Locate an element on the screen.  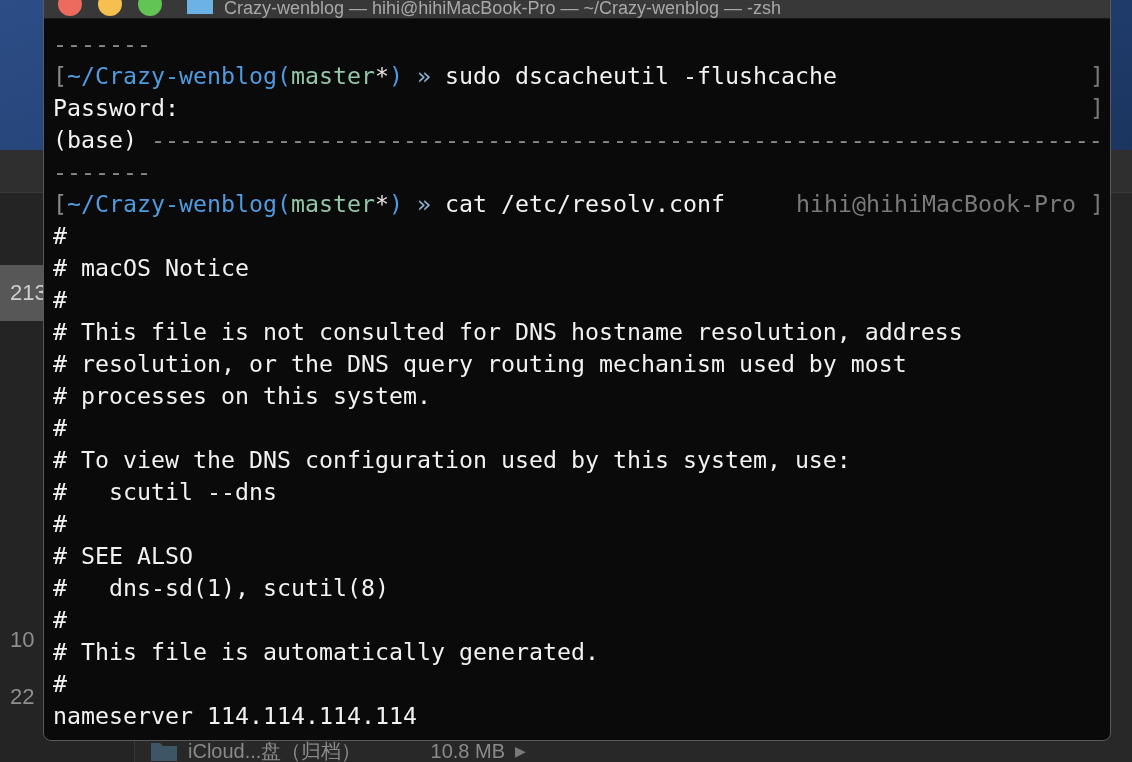
terminal-line: # This file is automatically generated. is located at coordinates (326, 652).